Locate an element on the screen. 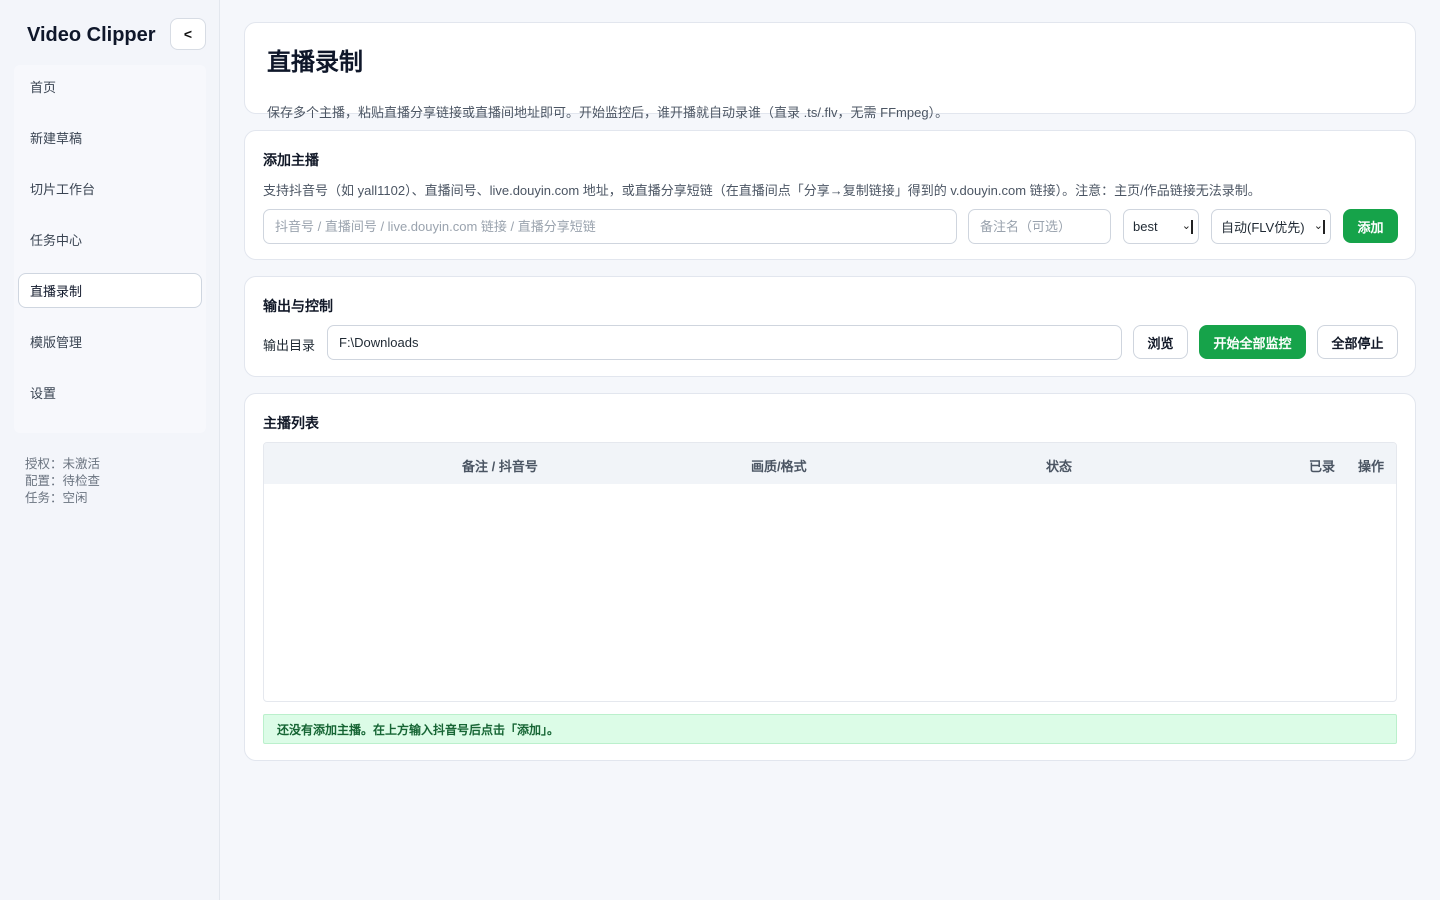 Image resolution: width=1440 pixels, height=900 pixels. column-note-douyin-id: 备注 / 抖音号 is located at coordinates (500, 466).